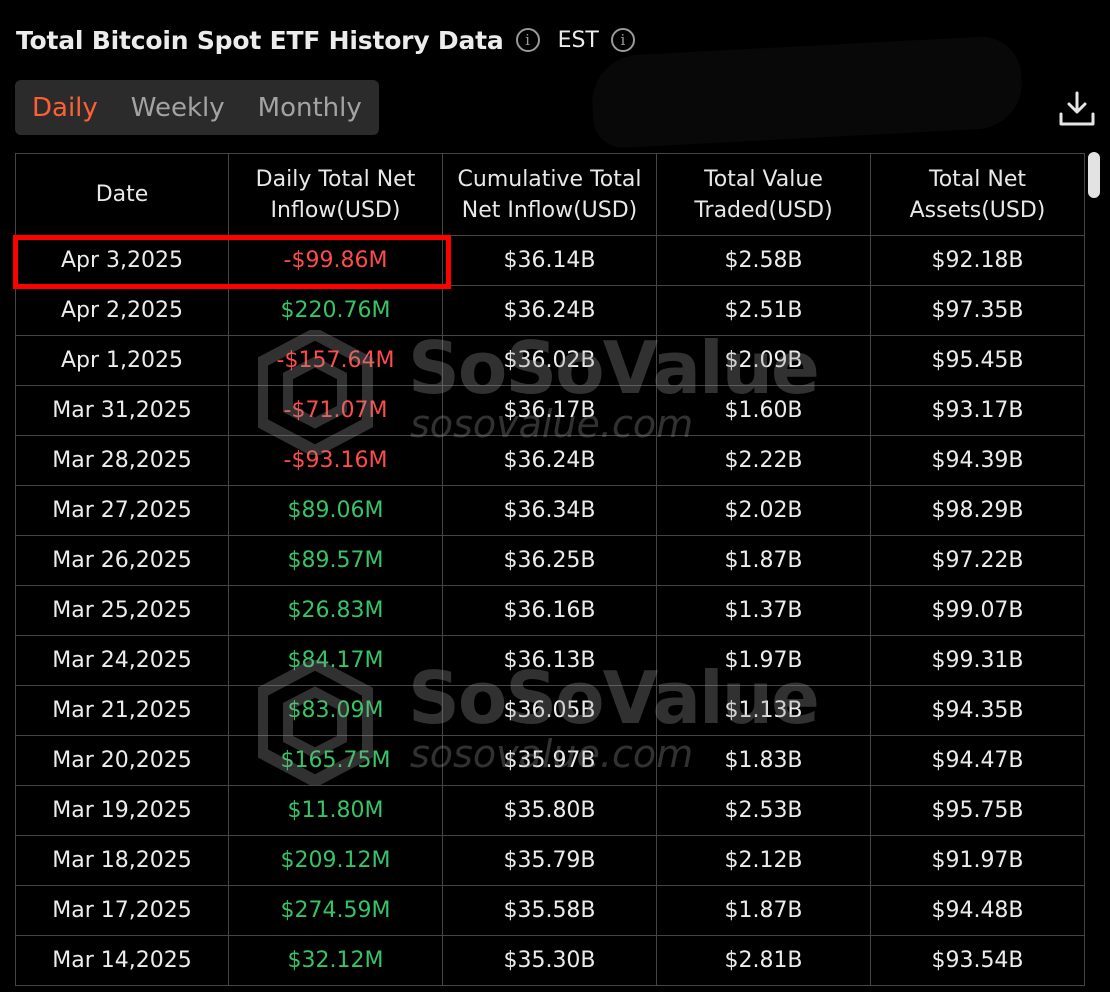  What do you see at coordinates (763, 610) in the screenshot?
I see `value-traded-cell: $1.37B` at bounding box center [763, 610].